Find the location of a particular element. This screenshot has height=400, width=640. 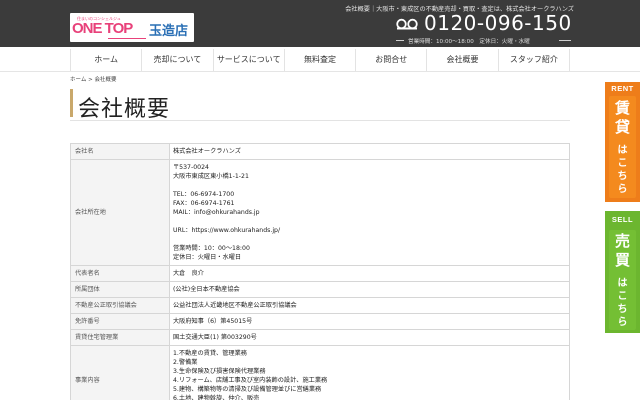

nav-item-contact: お問合せ is located at coordinates (390, 60).